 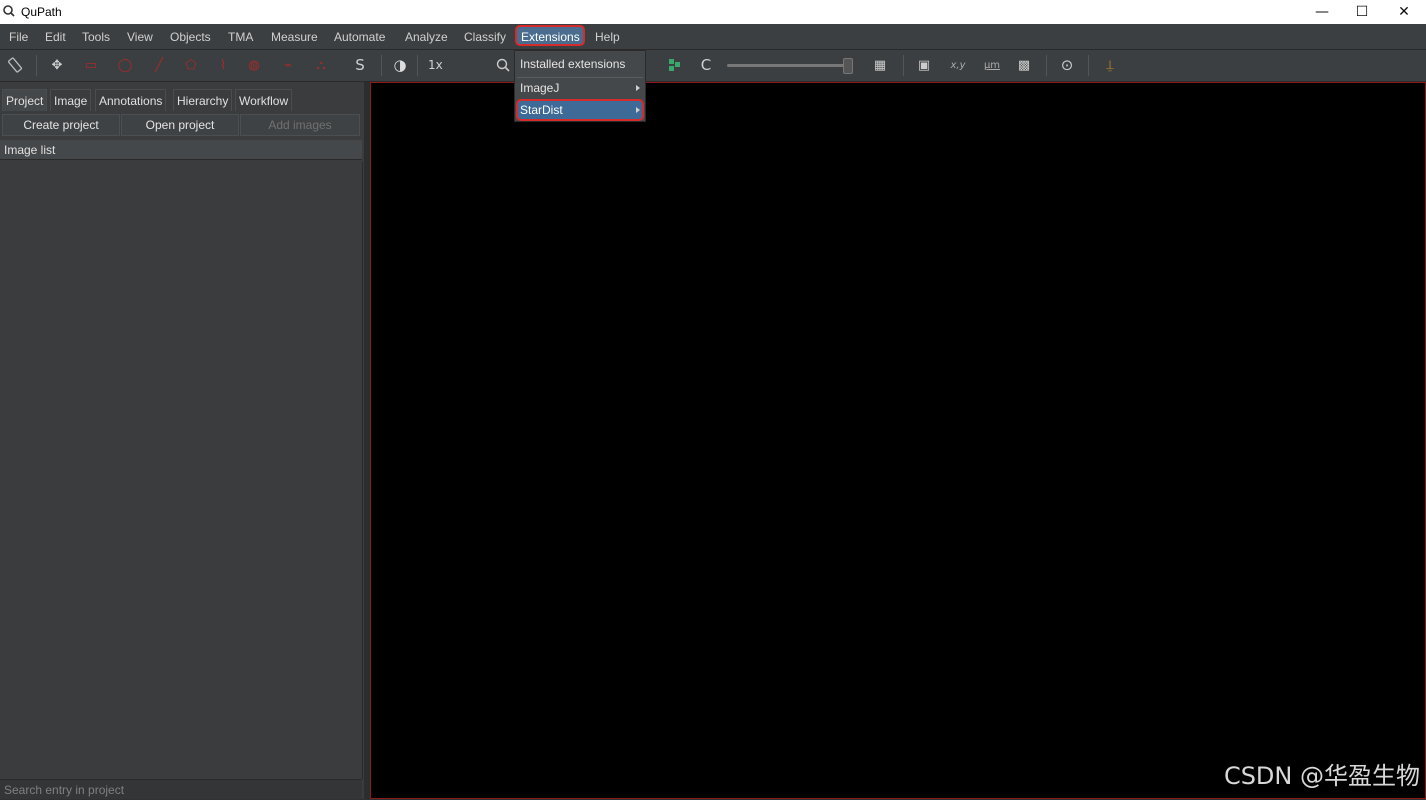 What do you see at coordinates (426, 37) in the screenshot?
I see `menu-analyze: Analyze` at bounding box center [426, 37].